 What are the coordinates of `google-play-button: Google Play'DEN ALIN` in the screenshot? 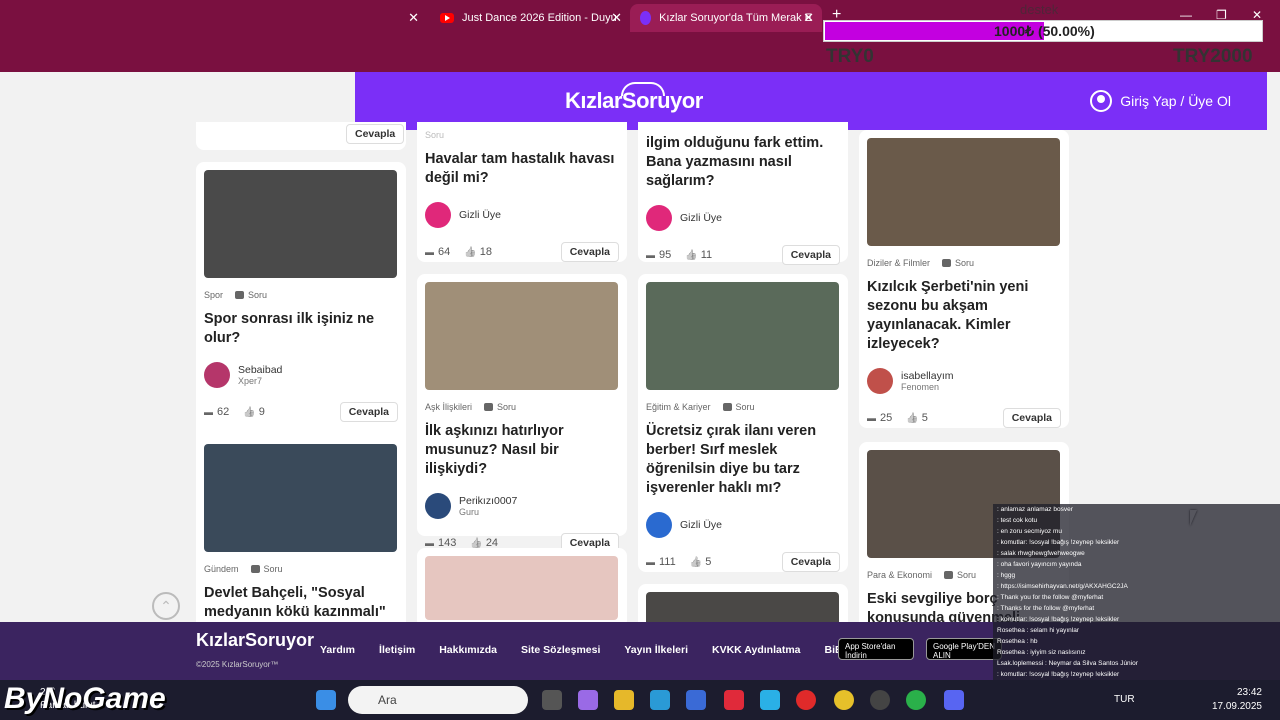 It's located at (964, 649).